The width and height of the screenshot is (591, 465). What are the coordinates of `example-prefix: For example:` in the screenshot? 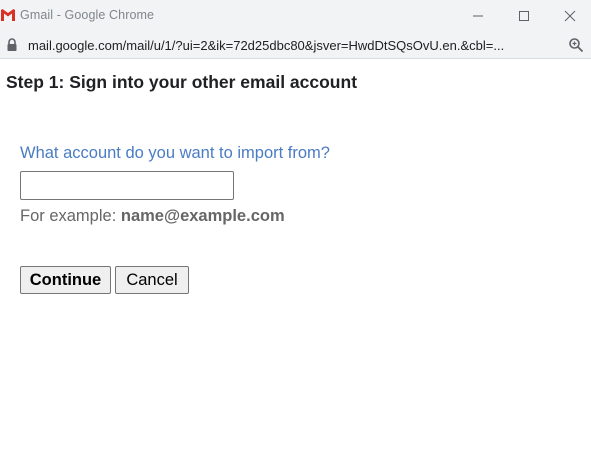 It's located at (70, 216).